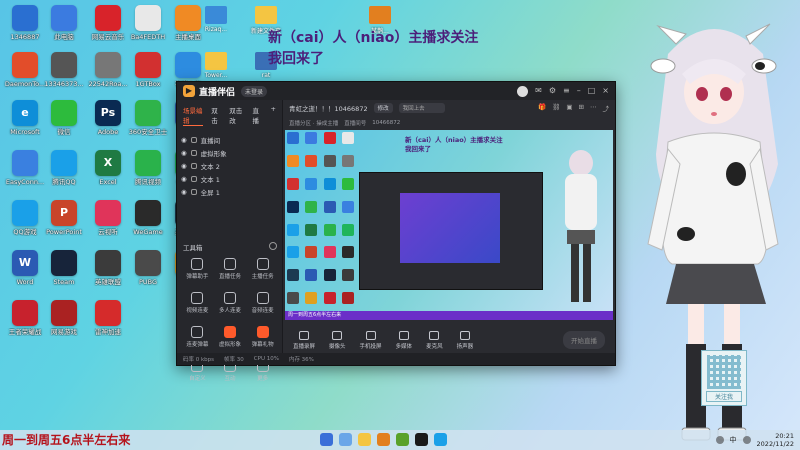 The image size is (800, 450). Describe the element at coordinates (64, 268) in the screenshot. I see `desktop-icon: Steam` at that location.